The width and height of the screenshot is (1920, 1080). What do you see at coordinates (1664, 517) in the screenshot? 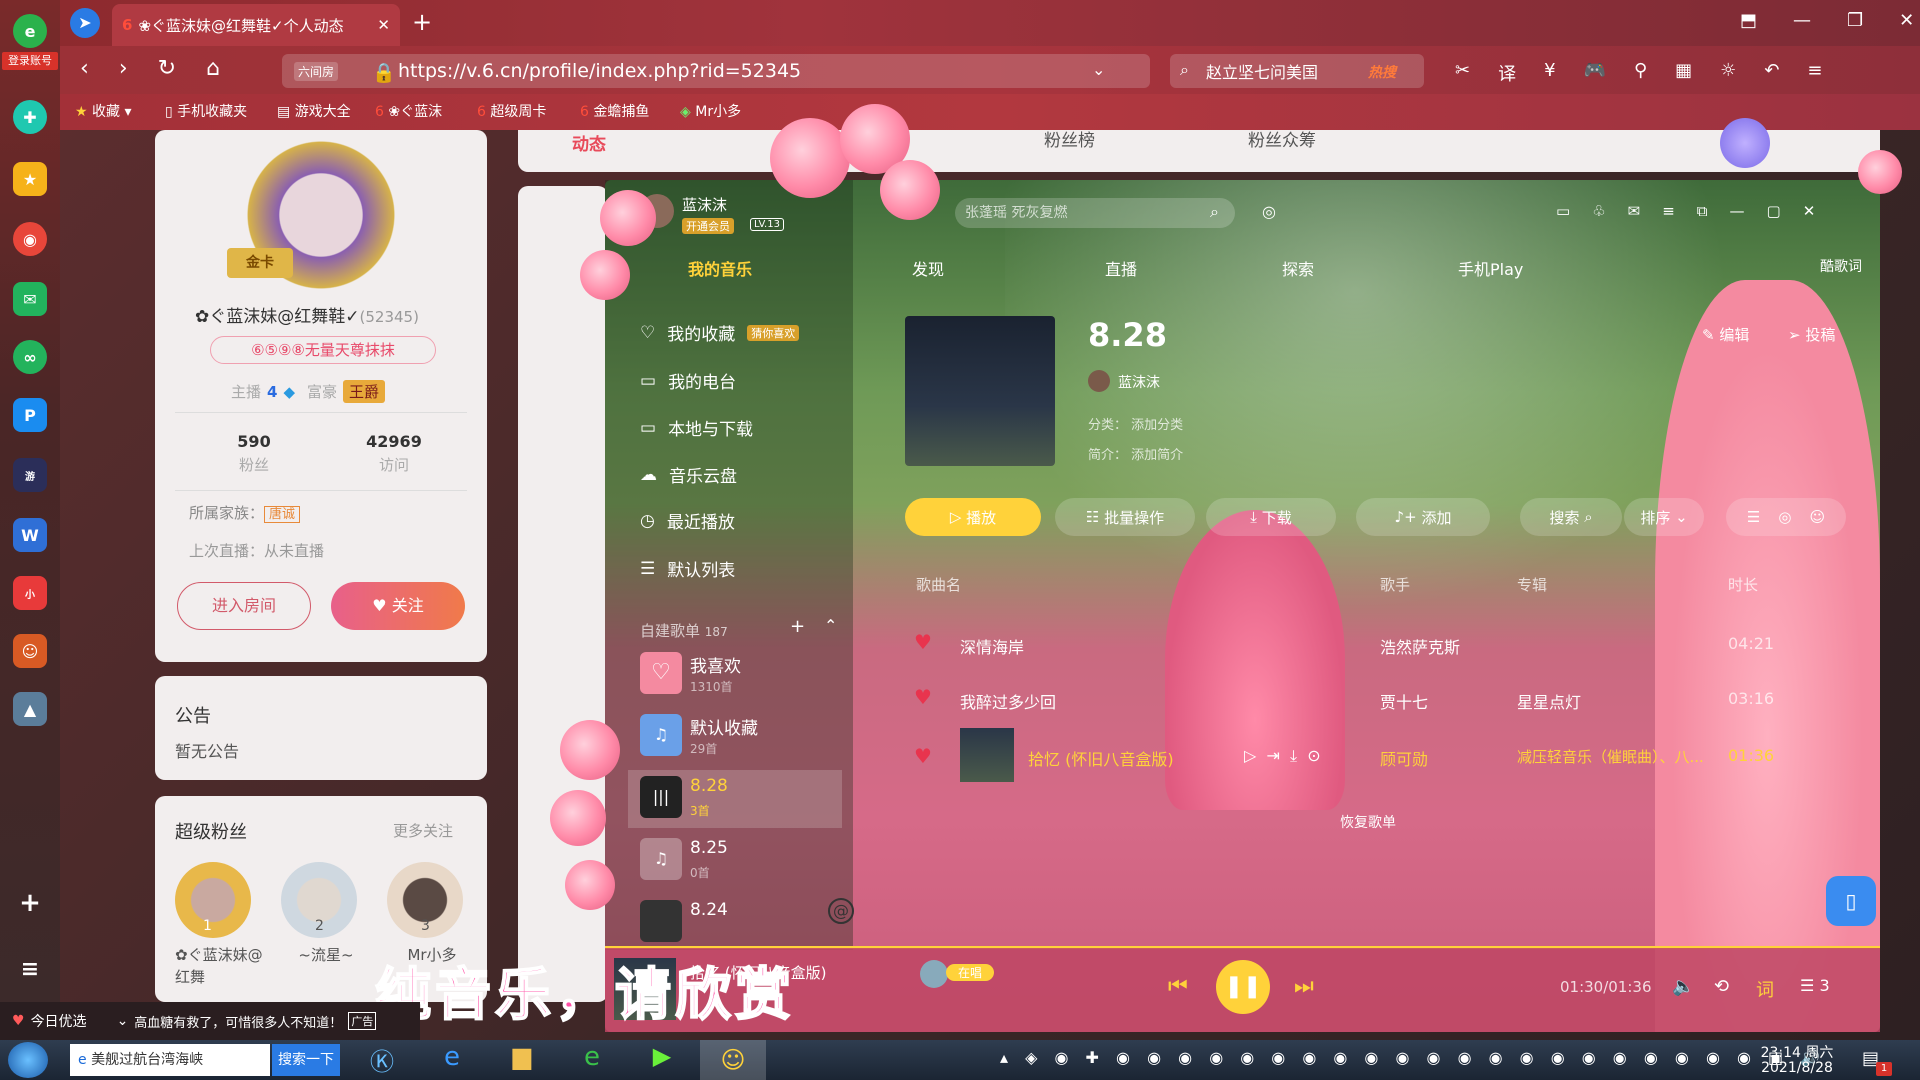
I see `sort-button: 排序 ⌄` at bounding box center [1664, 517].